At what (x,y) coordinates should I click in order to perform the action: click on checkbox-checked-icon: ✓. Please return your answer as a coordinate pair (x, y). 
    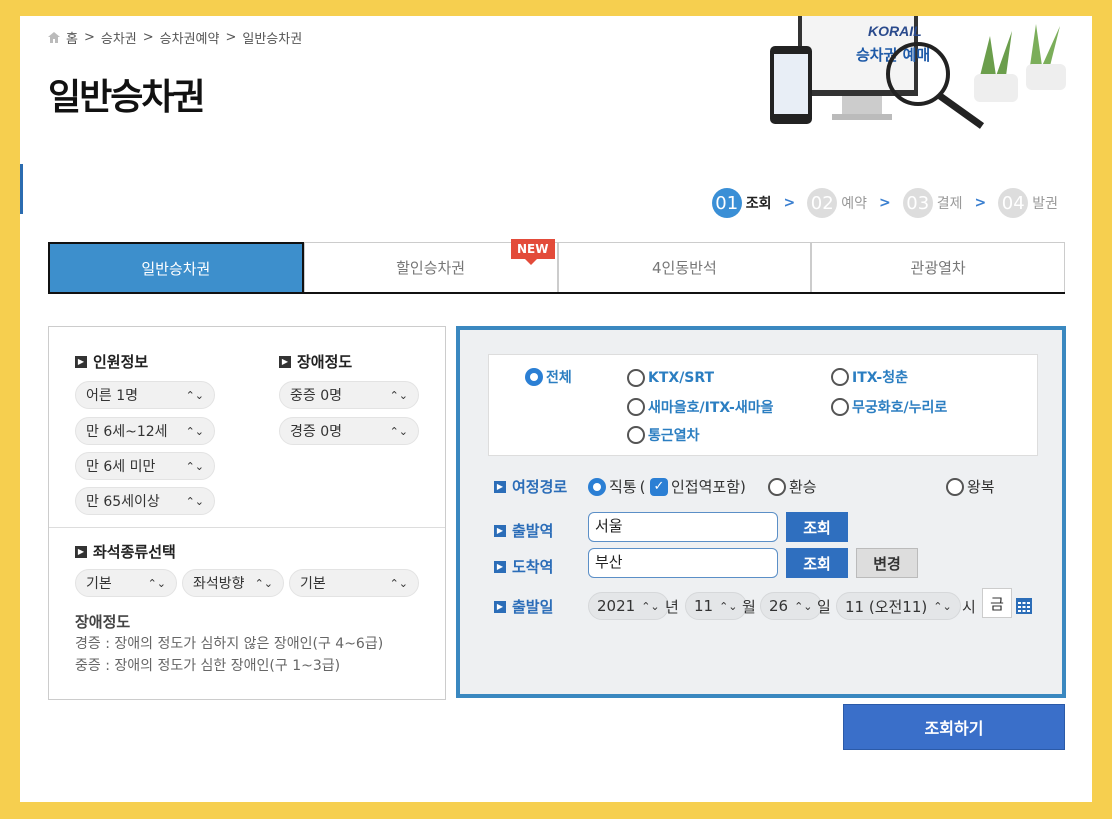
    Looking at the image, I should click on (659, 486).